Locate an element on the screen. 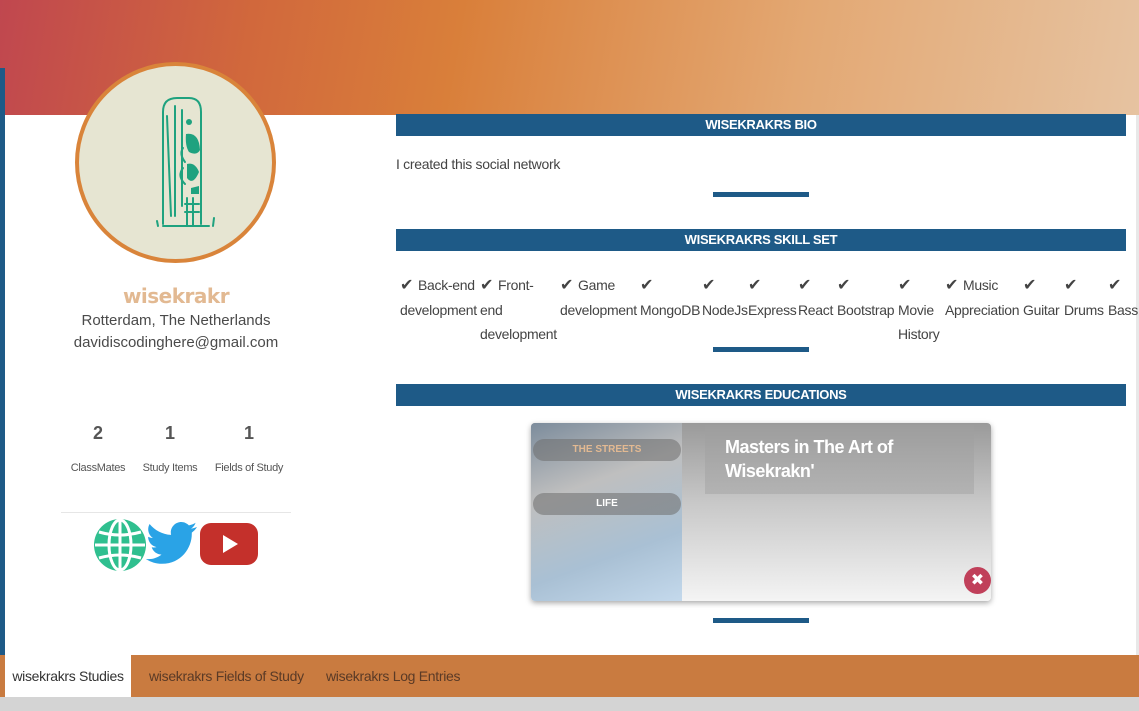  stat-label: Fields of Study is located at coordinates (249, 468).